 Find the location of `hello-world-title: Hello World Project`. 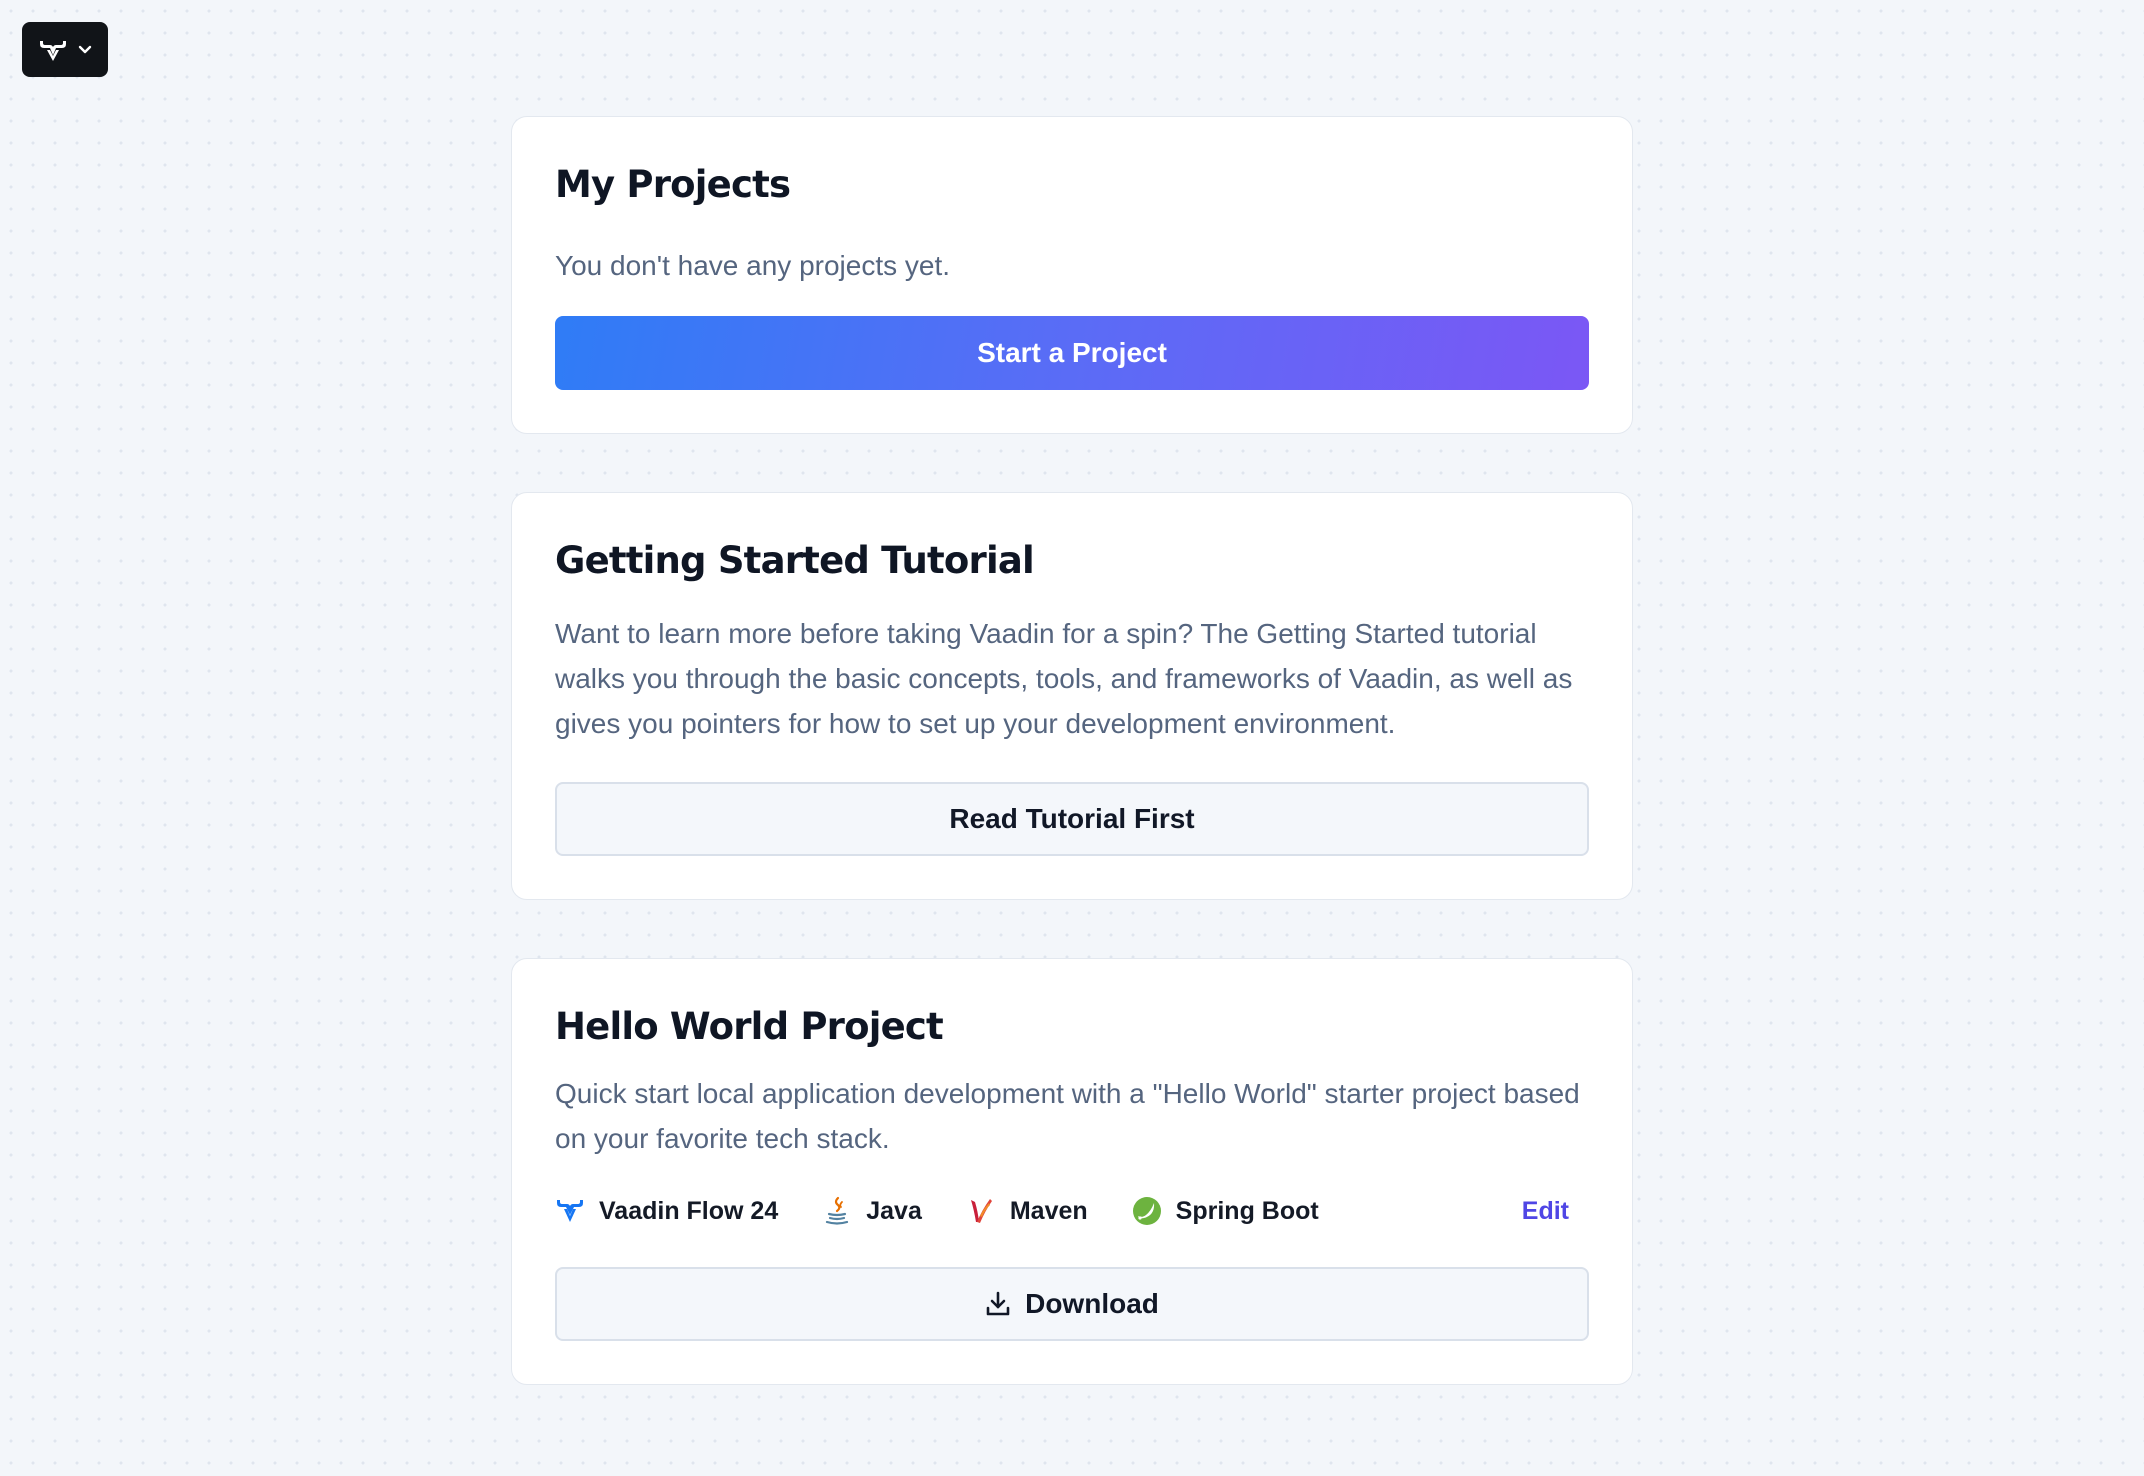

hello-world-title: Hello World Project is located at coordinates (749, 1026).